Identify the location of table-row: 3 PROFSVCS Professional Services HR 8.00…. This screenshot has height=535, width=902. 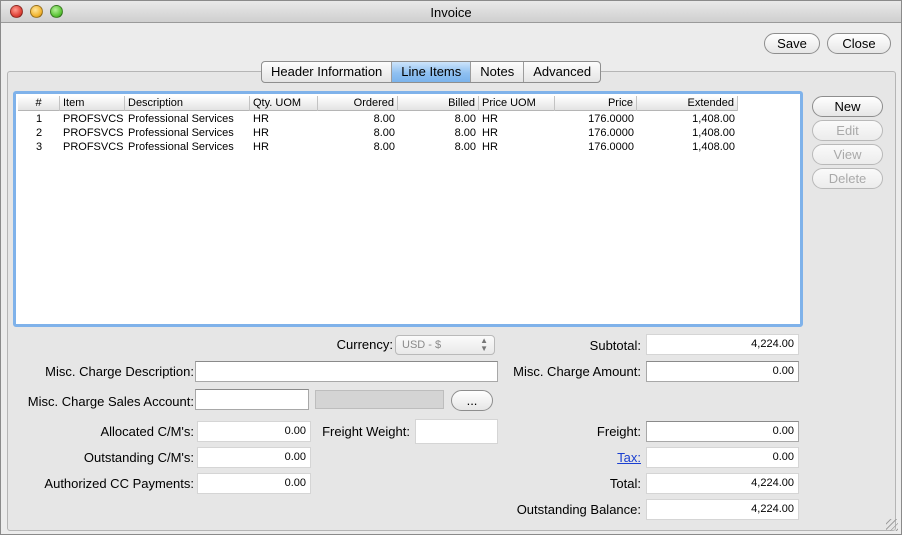
(378, 147).